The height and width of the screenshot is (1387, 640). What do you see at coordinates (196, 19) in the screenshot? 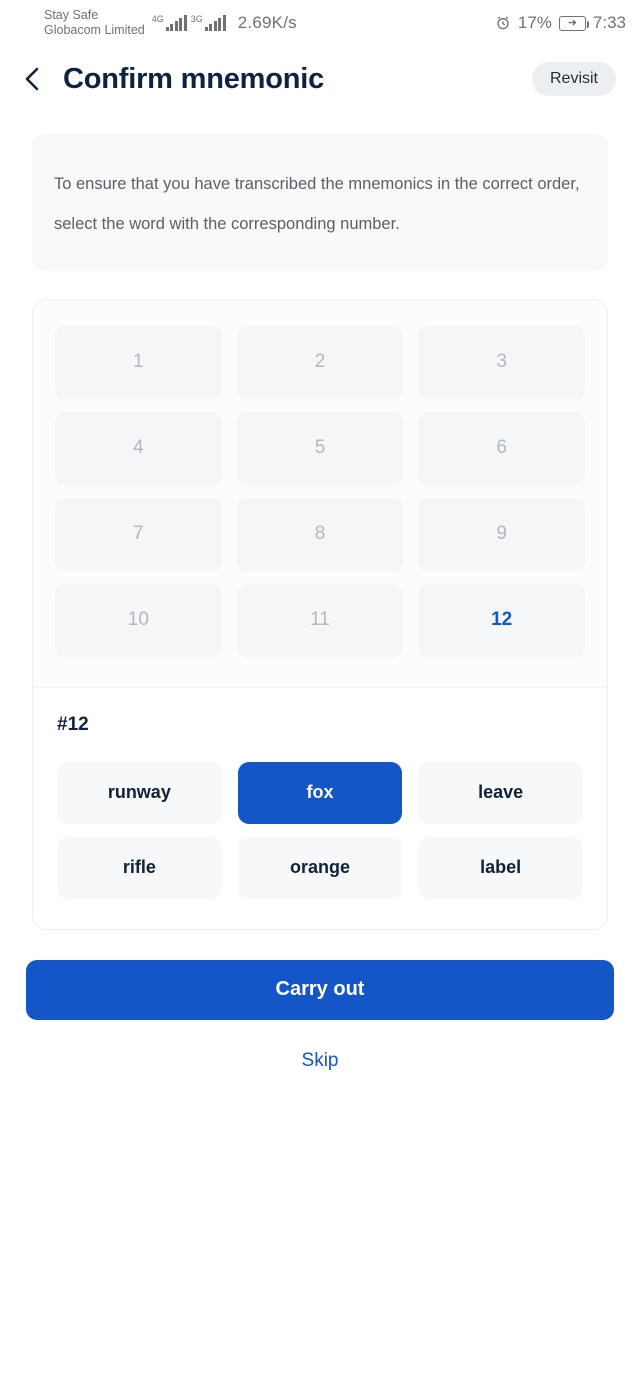
I see `sim2-network-label: 3G` at bounding box center [196, 19].